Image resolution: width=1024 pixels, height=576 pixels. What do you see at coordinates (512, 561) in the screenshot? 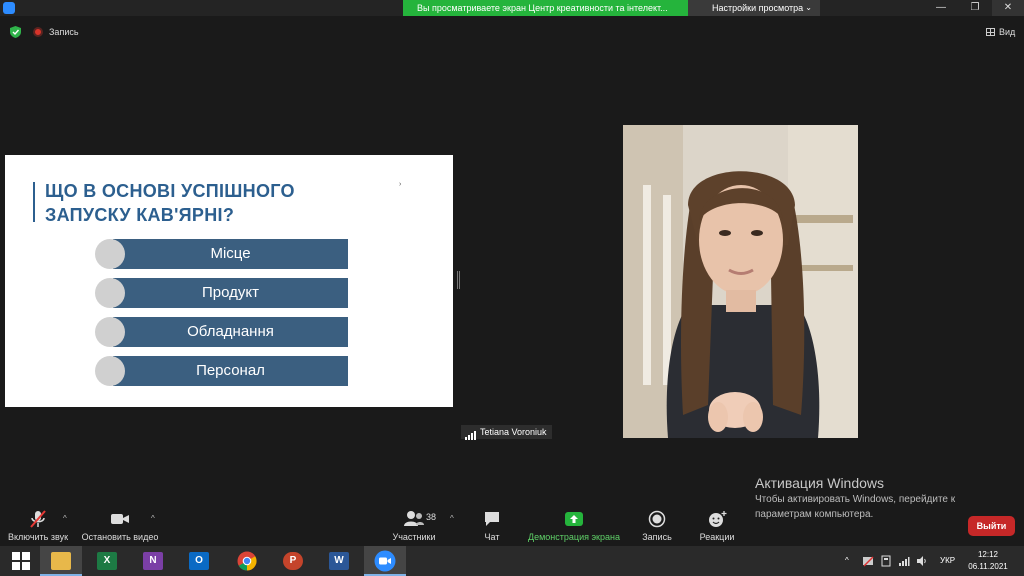
I see `windows-taskbar: X N O P W ^ УКР 12:12 06.11.2021` at bounding box center [512, 561].